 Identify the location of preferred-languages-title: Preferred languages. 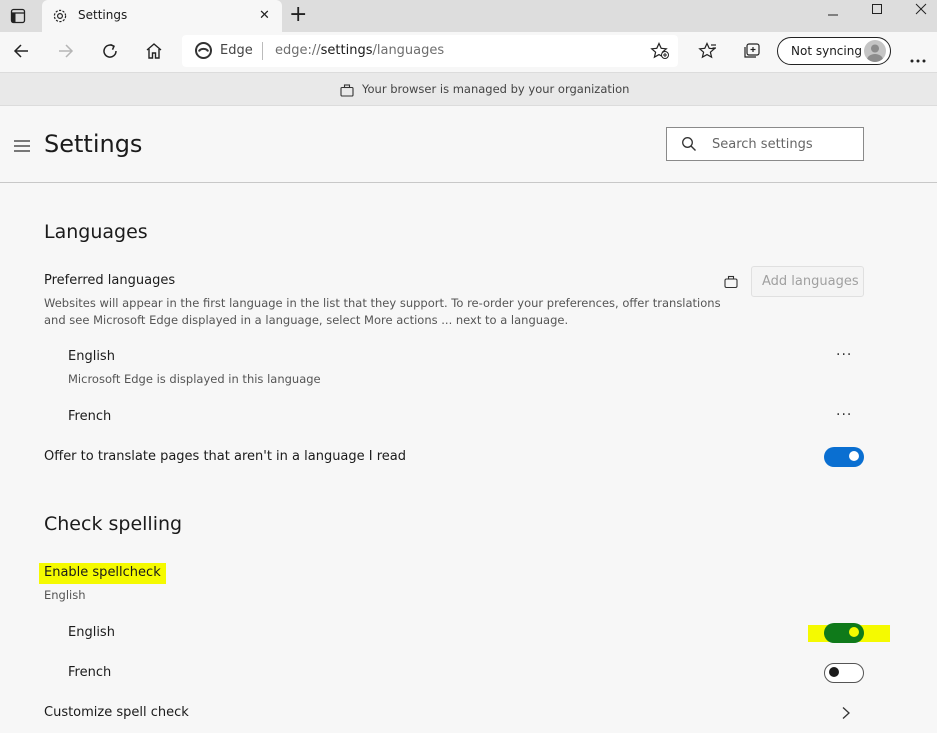
(110, 280).